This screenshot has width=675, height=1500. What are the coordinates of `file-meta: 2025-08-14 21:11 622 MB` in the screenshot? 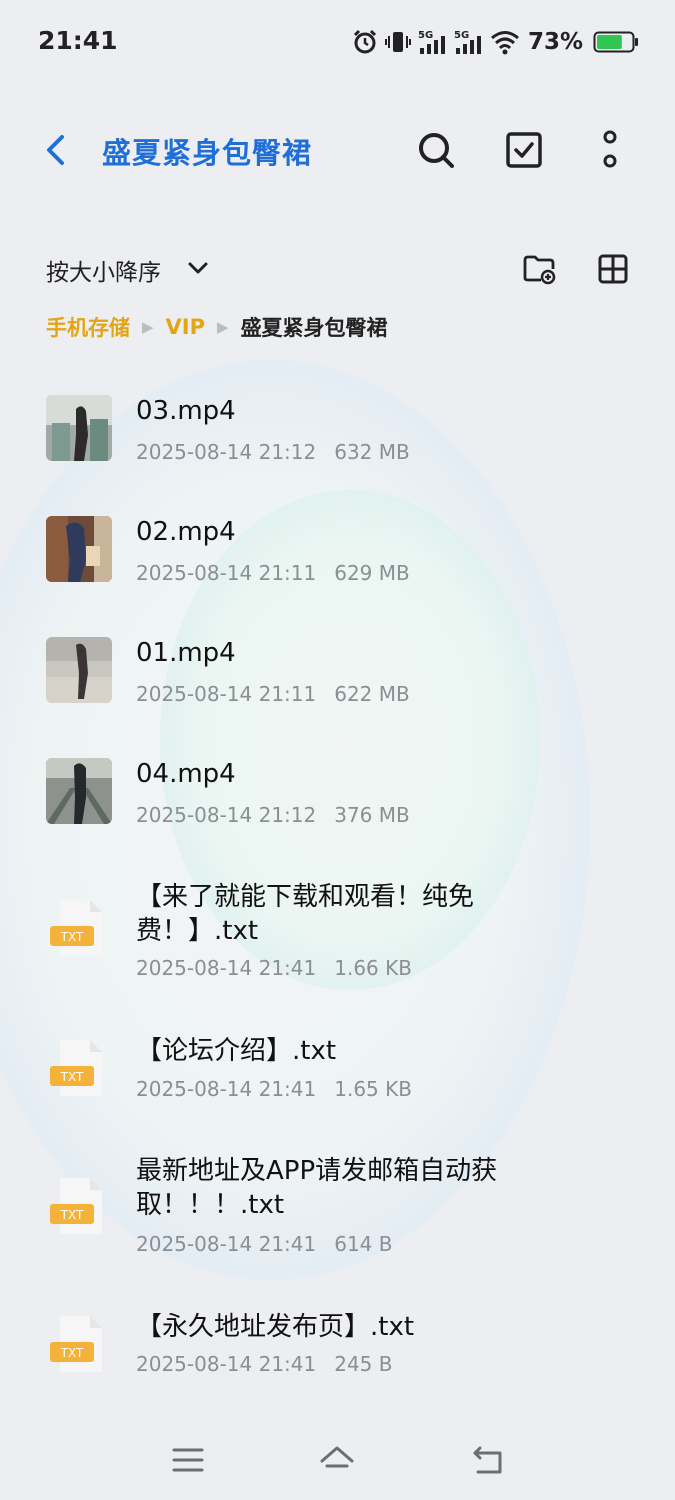 It's located at (273, 694).